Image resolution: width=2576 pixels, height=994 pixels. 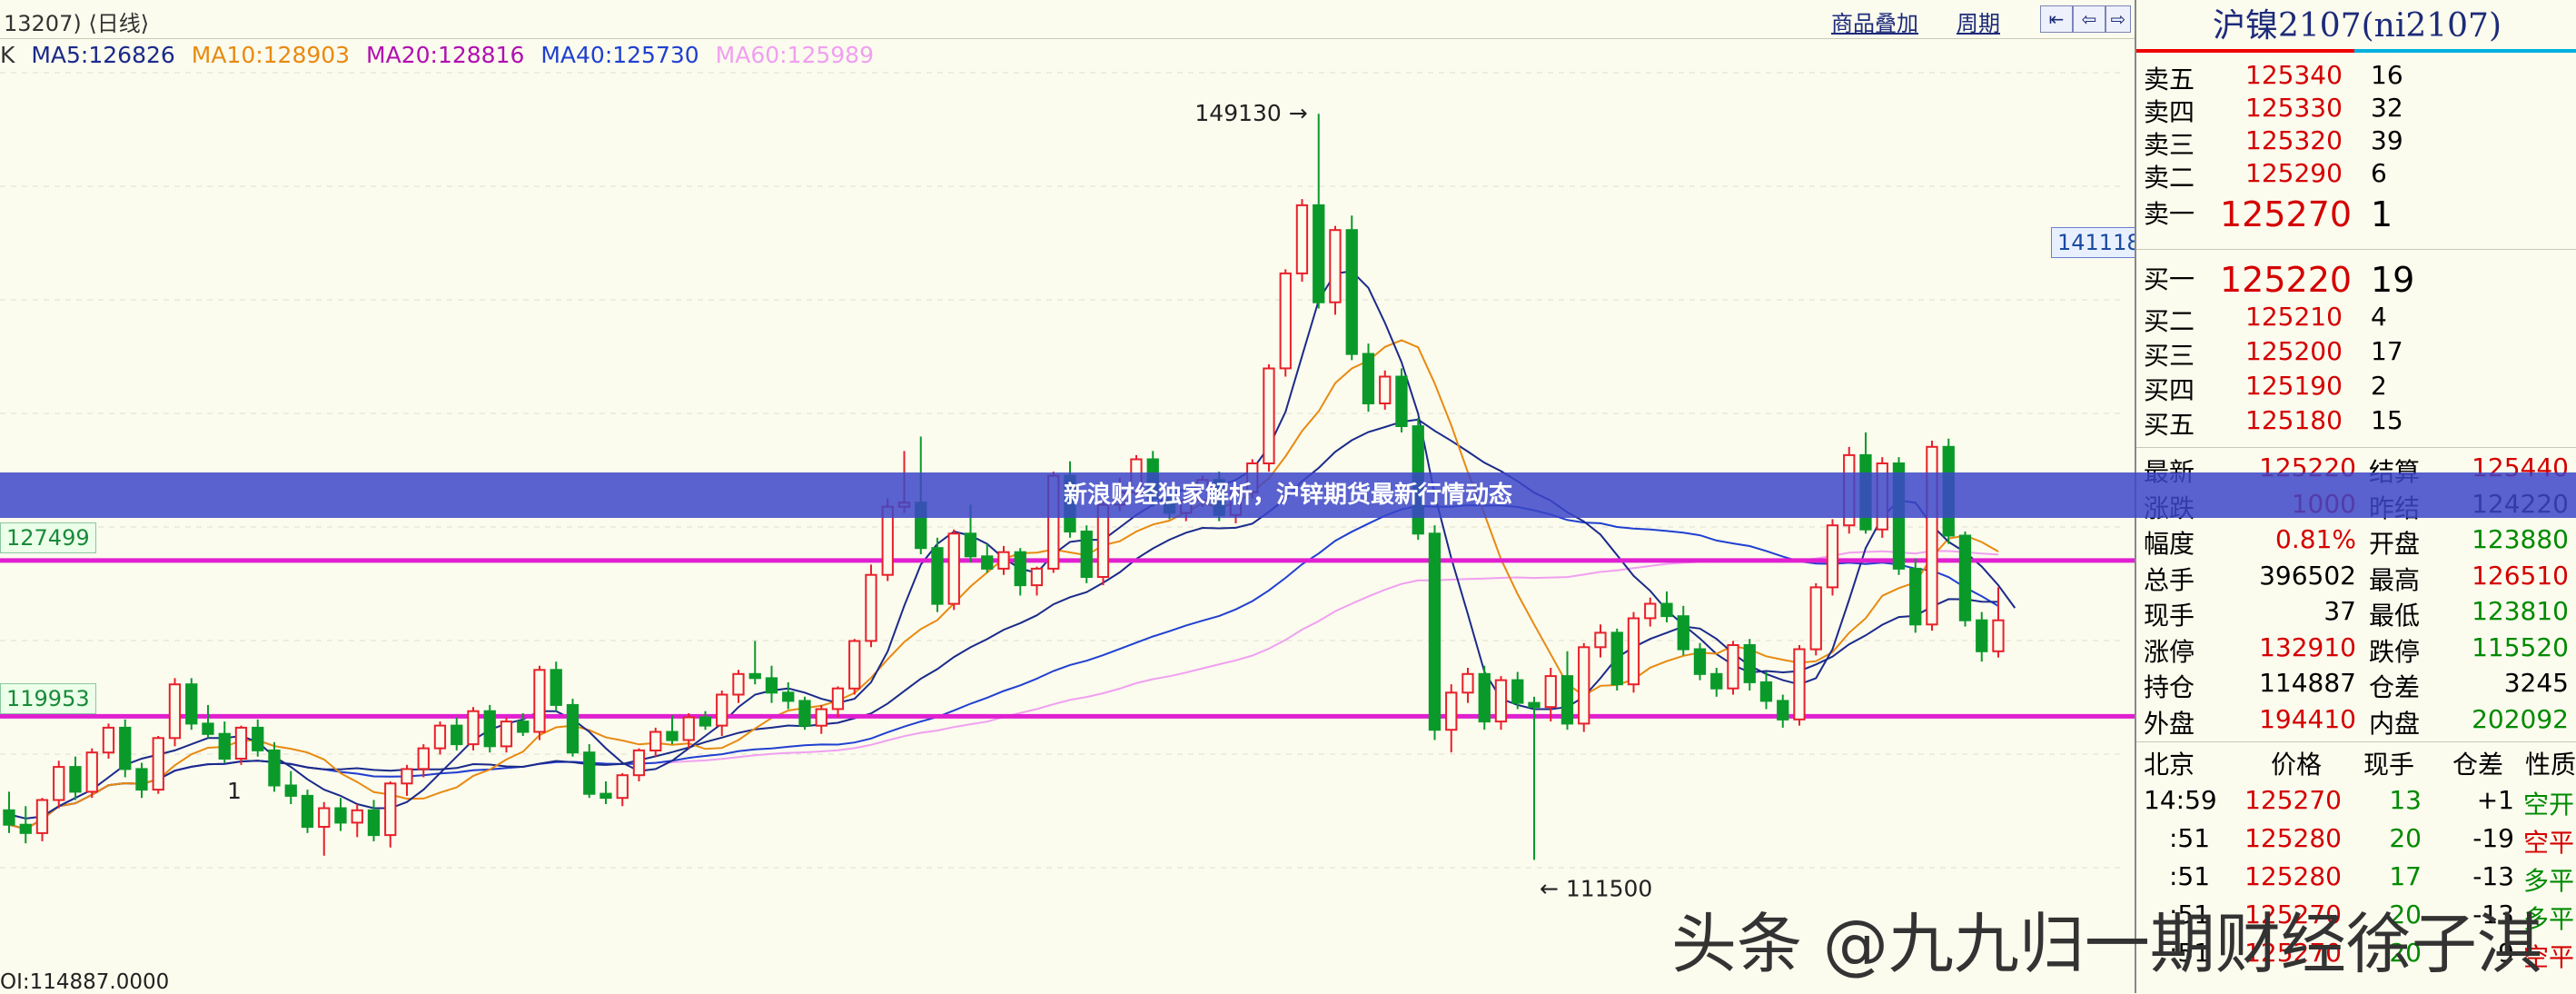 What do you see at coordinates (2495, 800) in the screenshot?
I see `tick-oi: +1` at bounding box center [2495, 800].